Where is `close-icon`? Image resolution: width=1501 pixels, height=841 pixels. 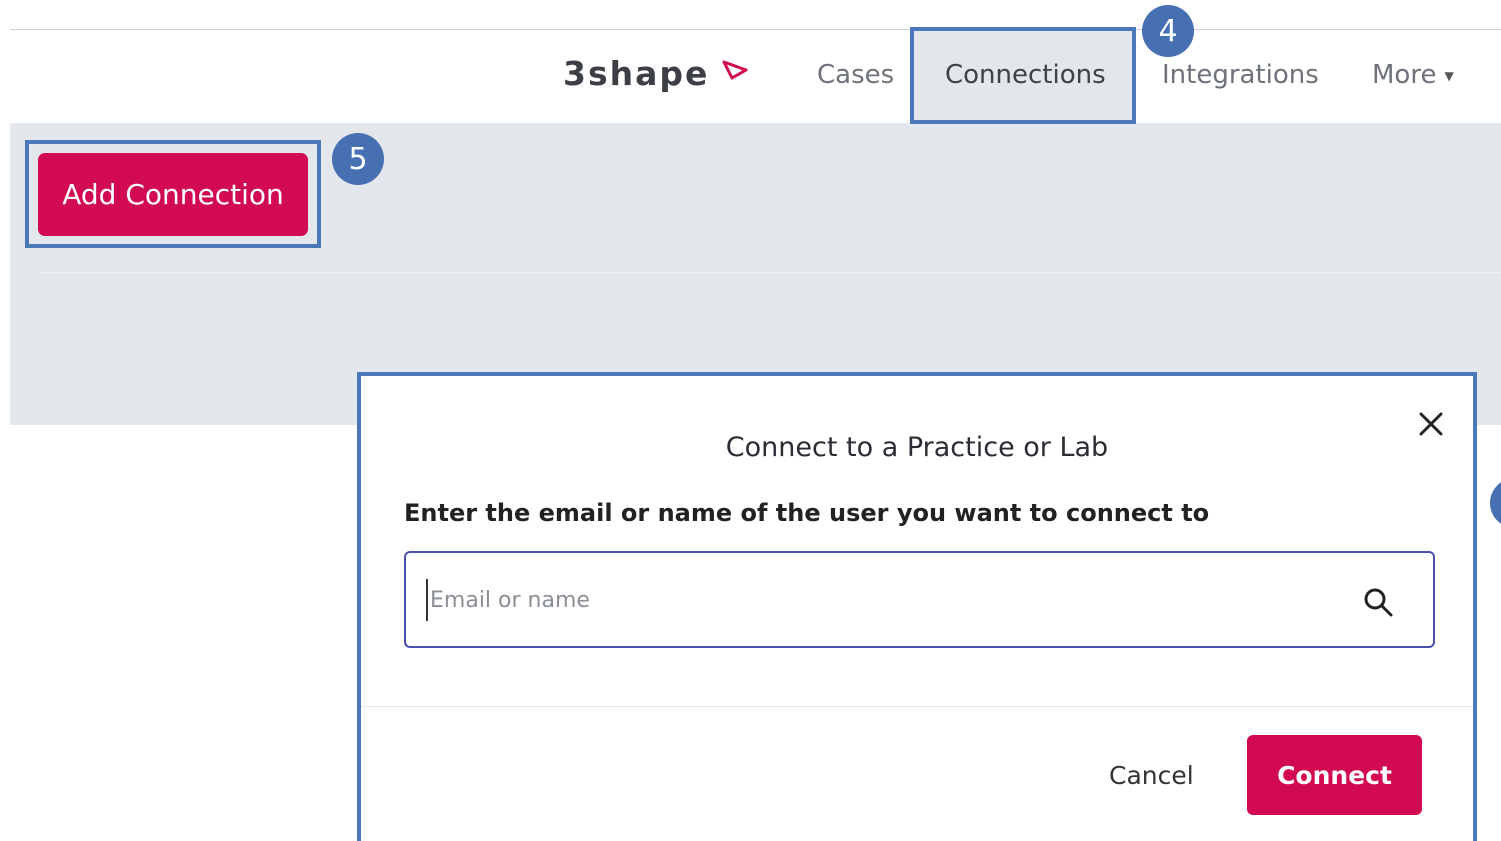
close-icon is located at coordinates (1431, 424).